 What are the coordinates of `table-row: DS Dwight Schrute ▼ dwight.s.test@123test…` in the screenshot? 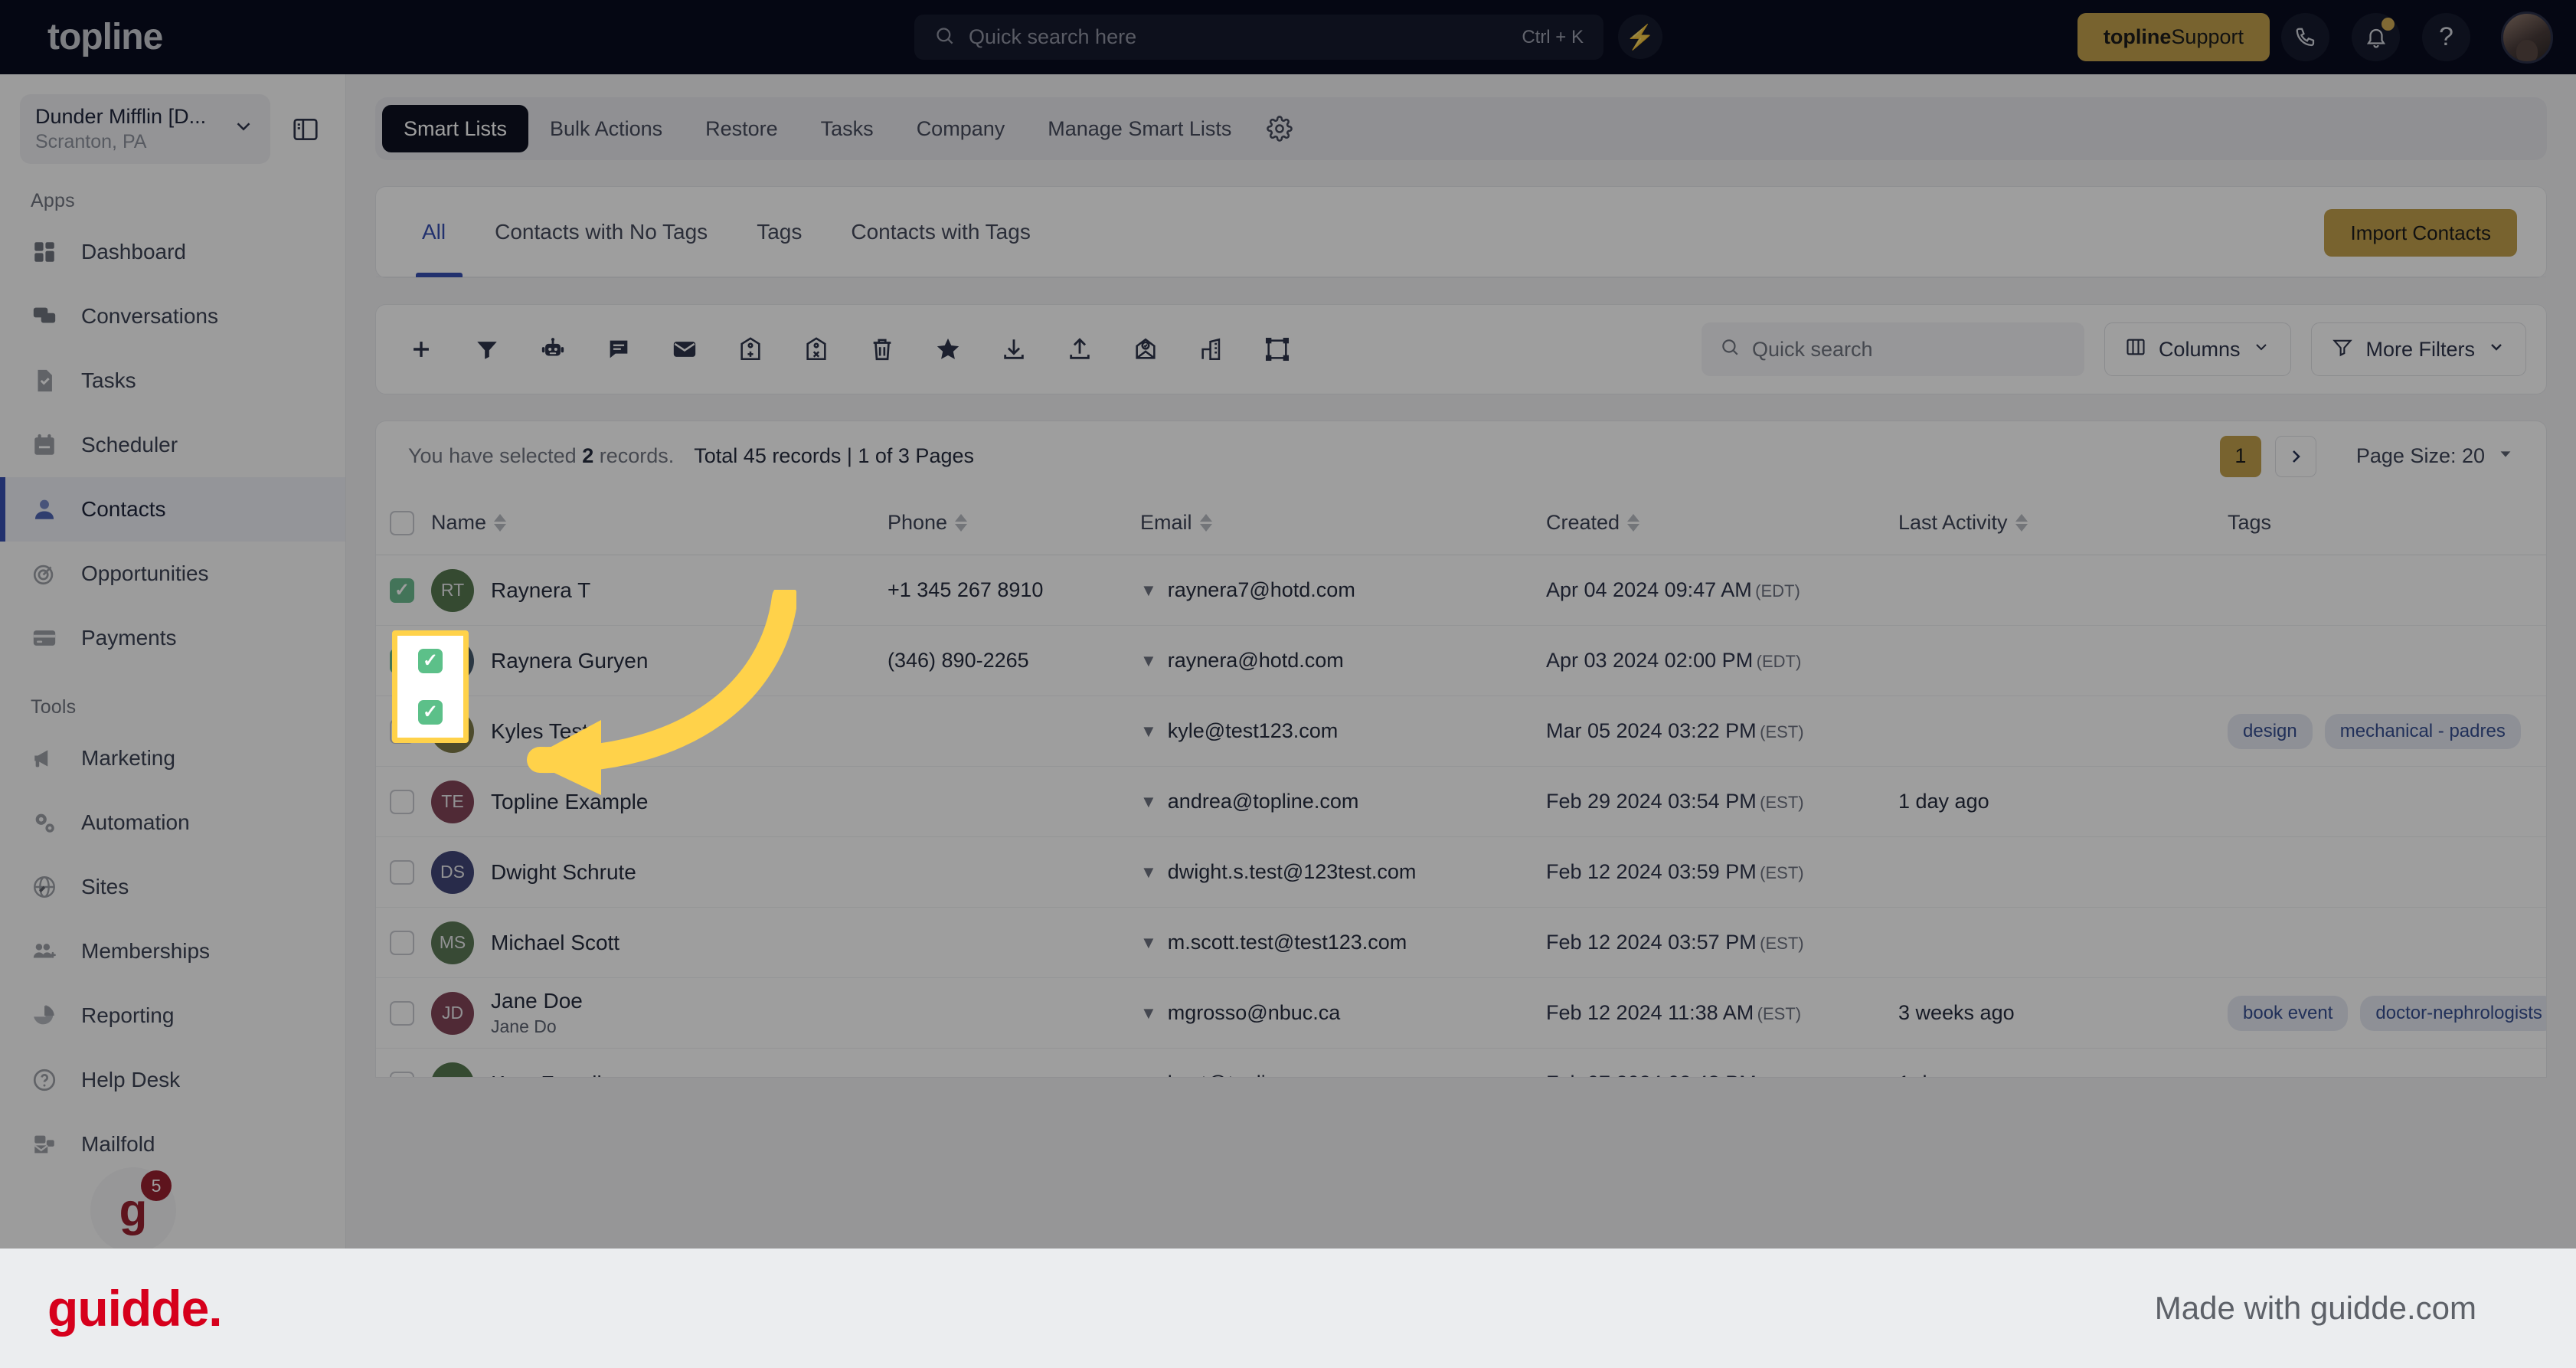 It's located at (1461, 872).